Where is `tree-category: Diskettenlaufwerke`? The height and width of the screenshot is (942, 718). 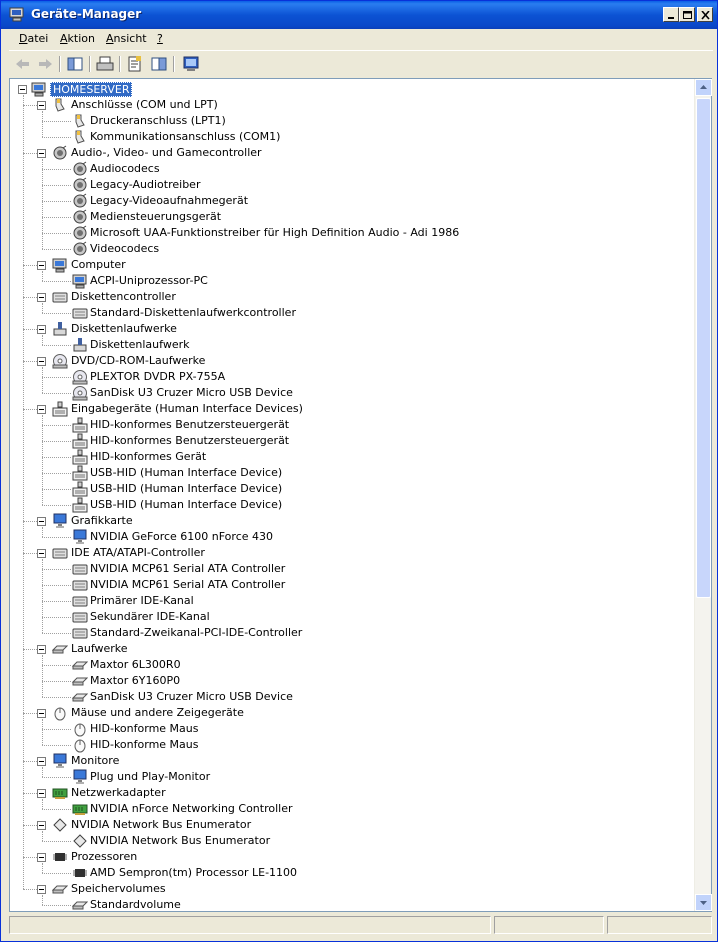 tree-category: Diskettenlaufwerke is located at coordinates (350, 329).